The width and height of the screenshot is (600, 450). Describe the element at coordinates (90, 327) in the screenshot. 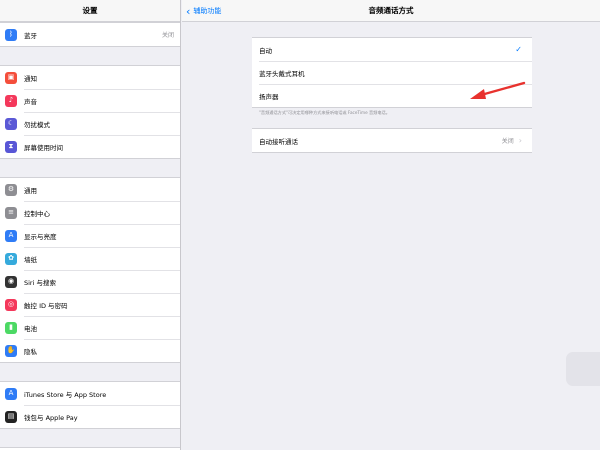

I see `sidebar-item: ▮ 电池` at that location.